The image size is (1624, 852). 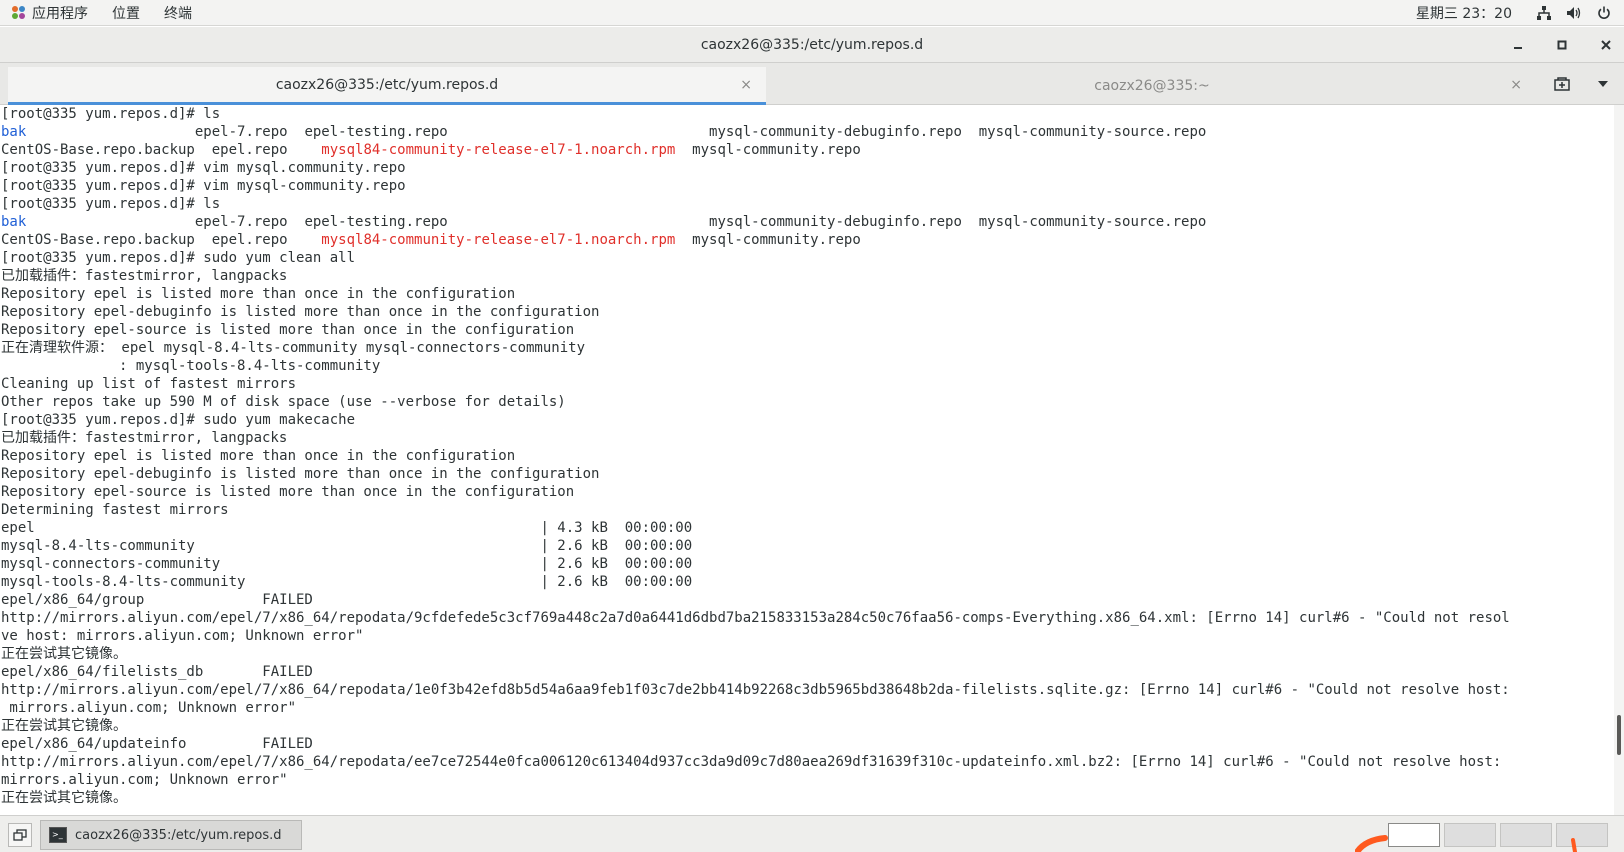 What do you see at coordinates (807, 672) in the screenshot?
I see `terminal-line: epel/x86_64/filelists_db FAILED` at bounding box center [807, 672].